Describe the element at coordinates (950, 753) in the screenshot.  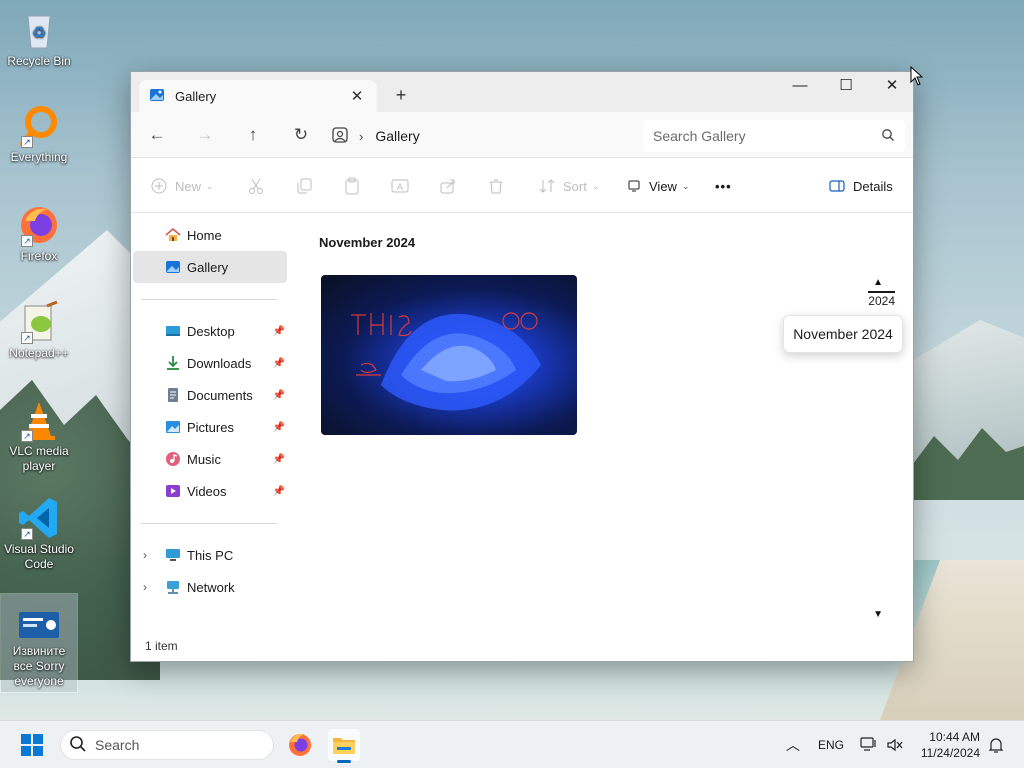
I see `clock-date: 11/24/2024` at that location.